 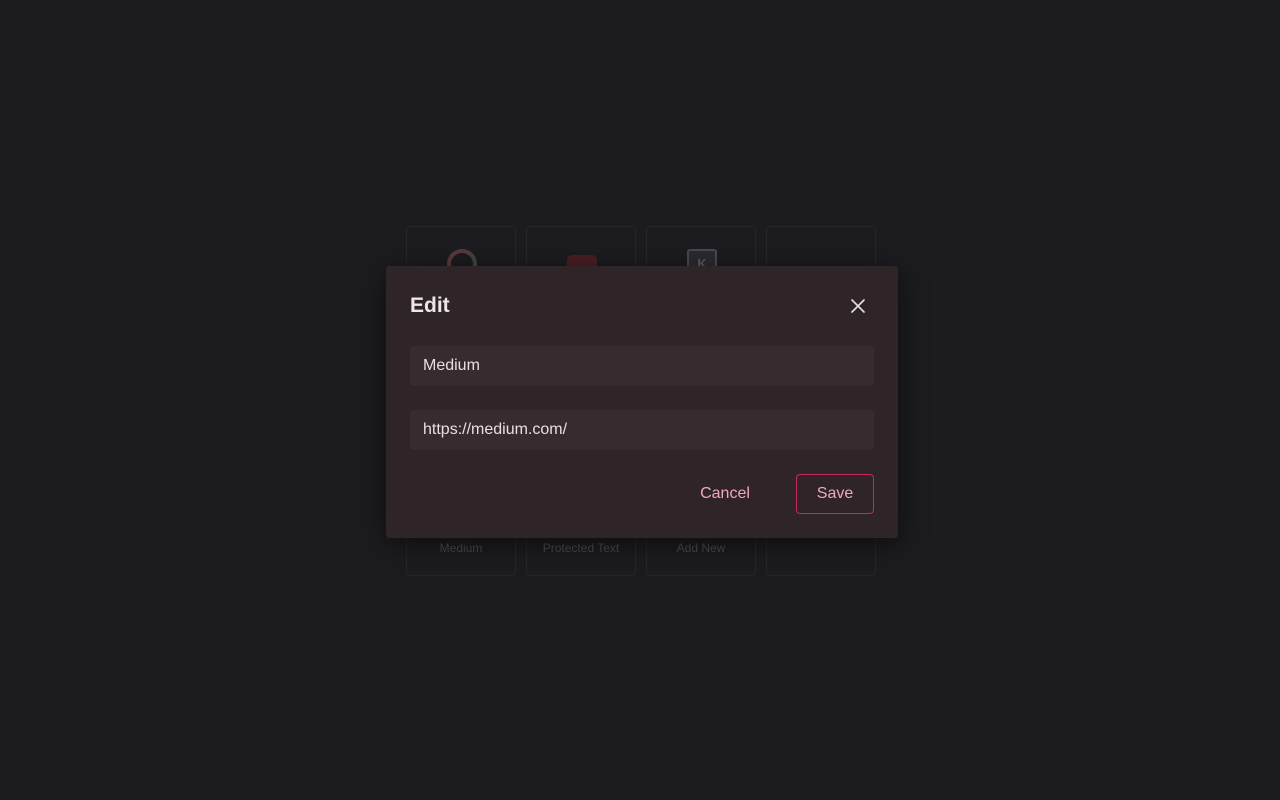 What do you see at coordinates (461, 548) in the screenshot?
I see `shortcut-label: Medium` at bounding box center [461, 548].